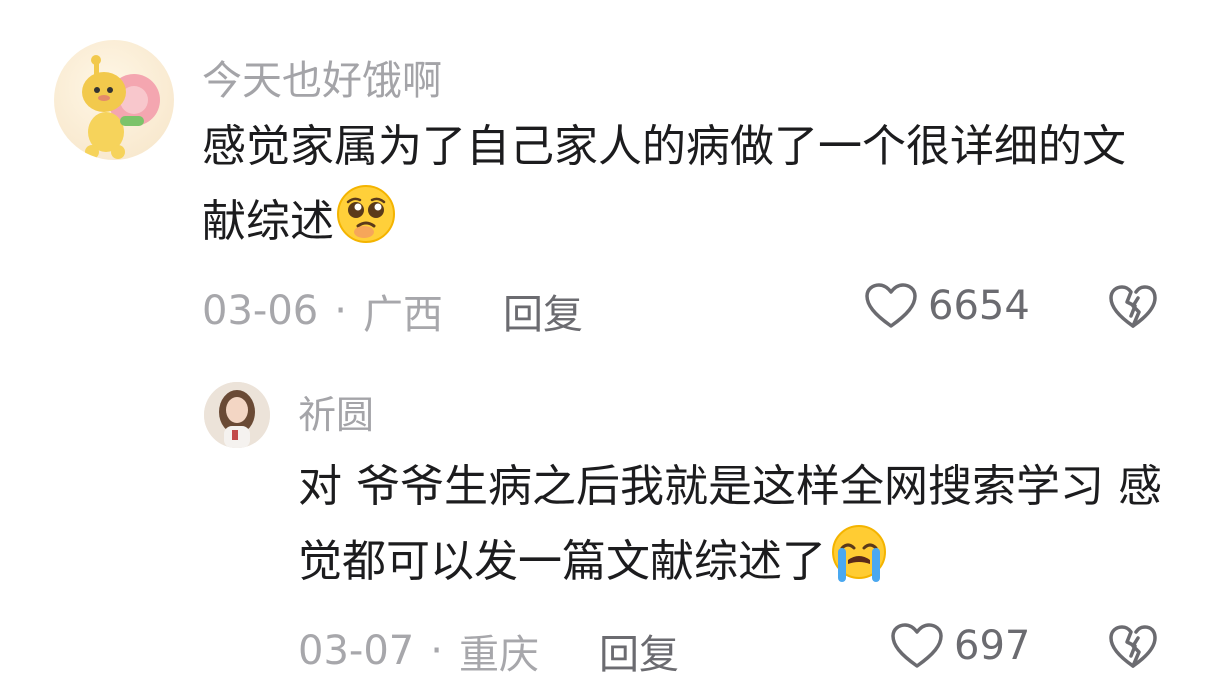  I want to click on like-count: 6654, so click(979, 306).